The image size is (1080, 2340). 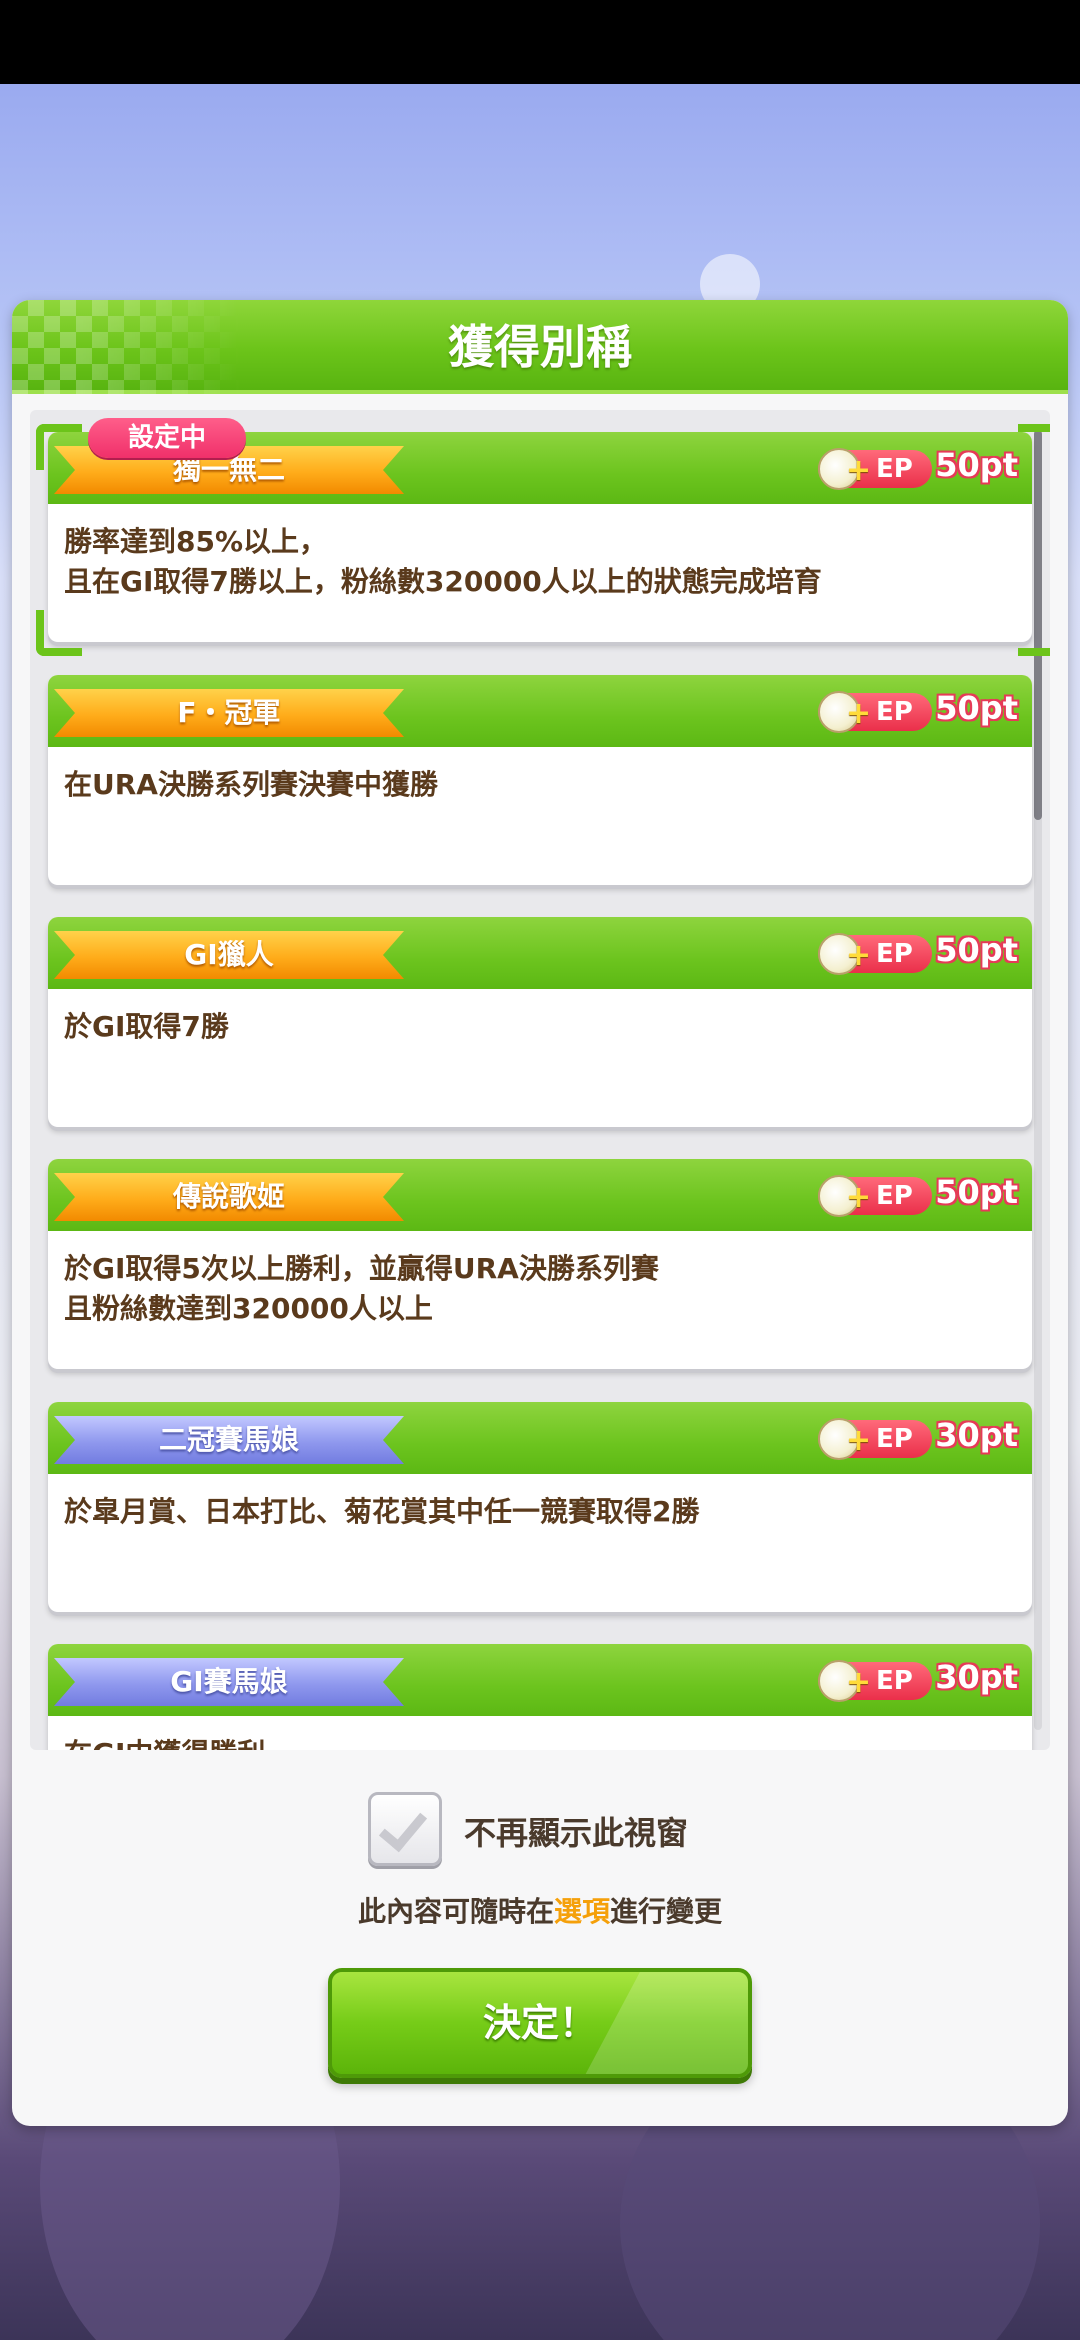 What do you see at coordinates (382, 1511) in the screenshot?
I see `title-description: 於皐月賞、日本打比、菊花賞其中任一競賽取得2勝` at bounding box center [382, 1511].